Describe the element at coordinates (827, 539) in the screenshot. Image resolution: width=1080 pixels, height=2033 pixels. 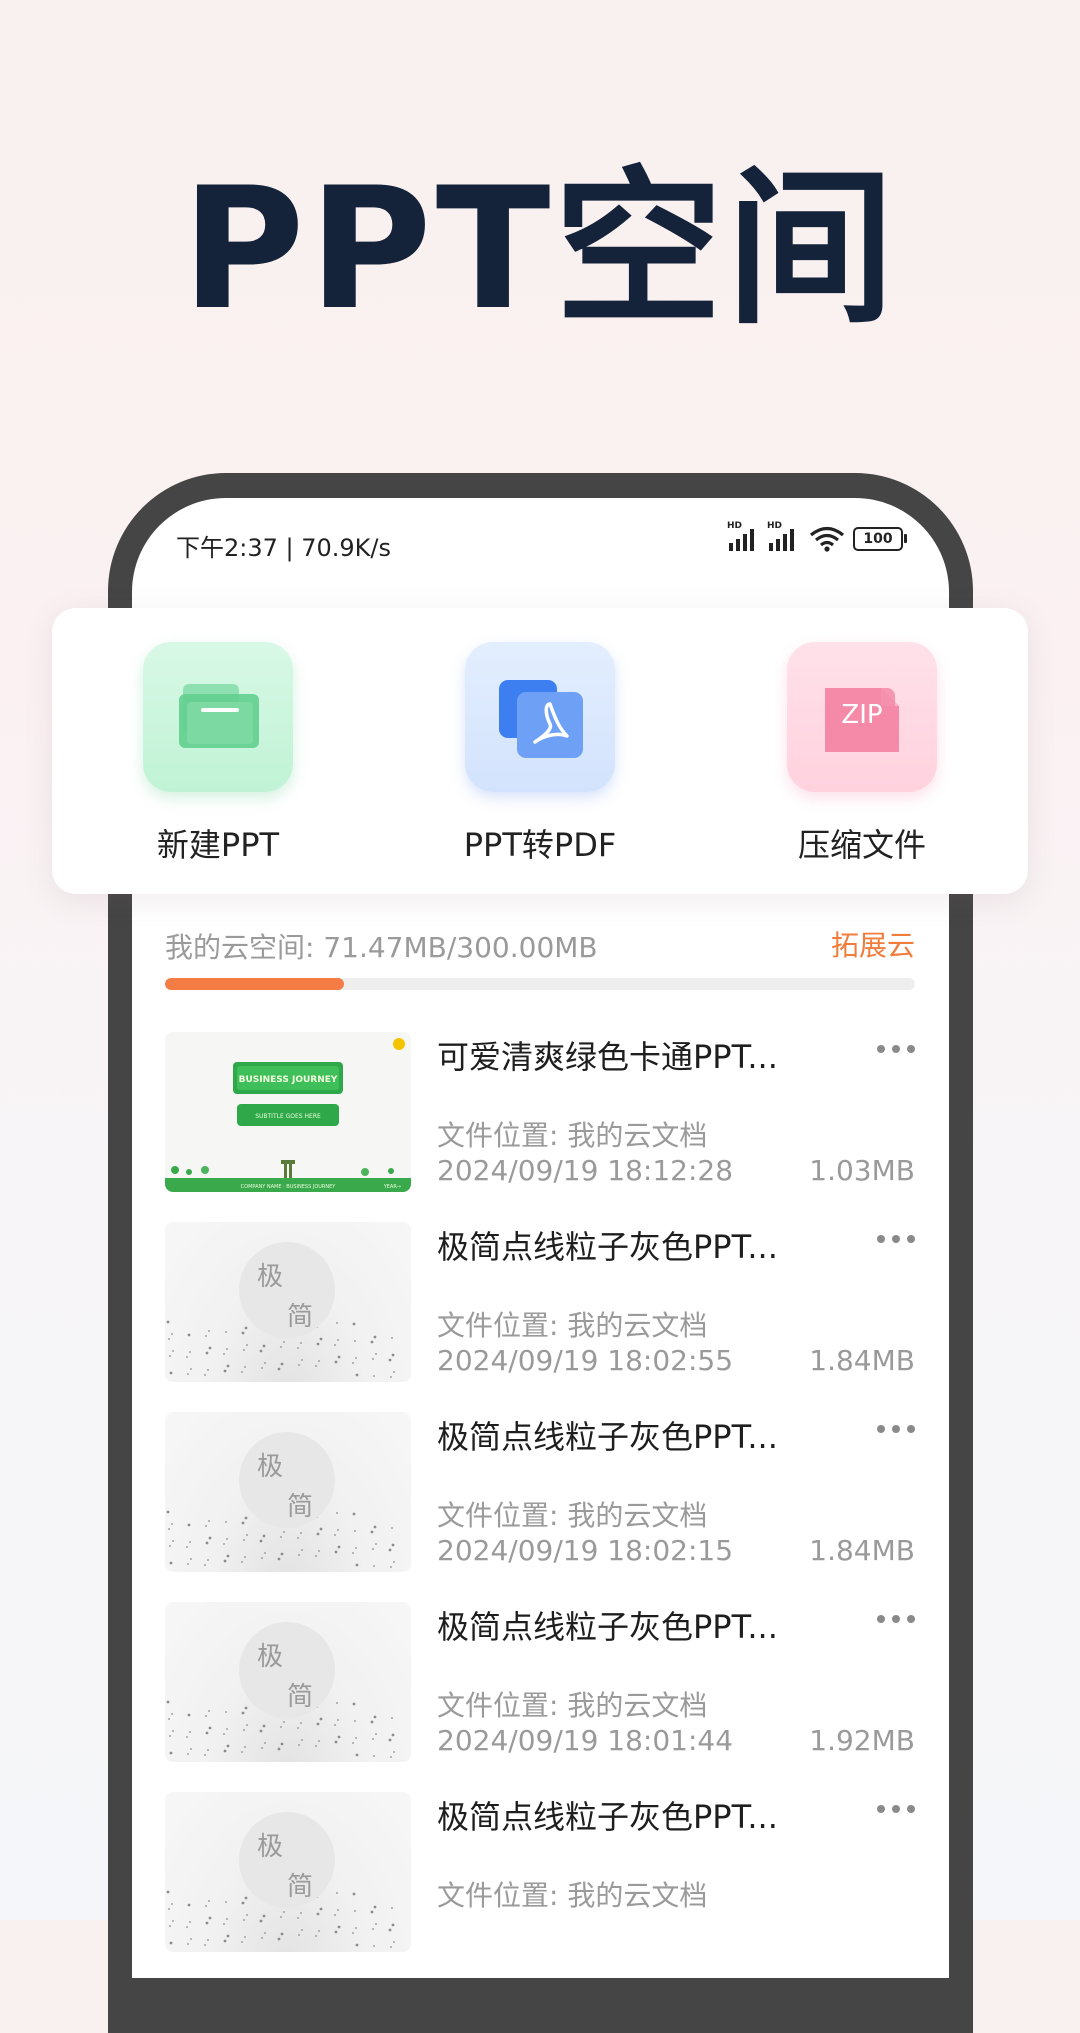
I see `wifi-icon` at that location.